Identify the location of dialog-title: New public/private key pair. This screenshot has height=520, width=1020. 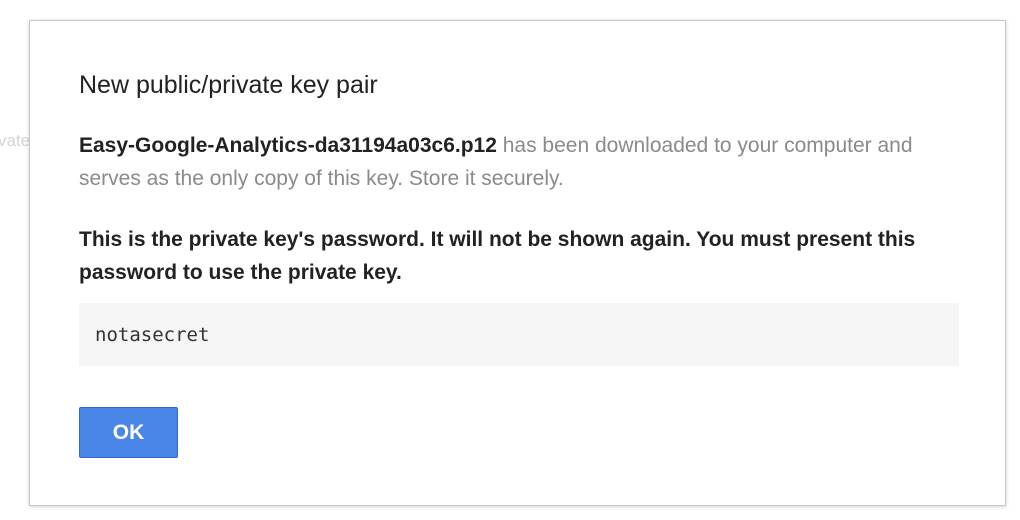
(228, 85).